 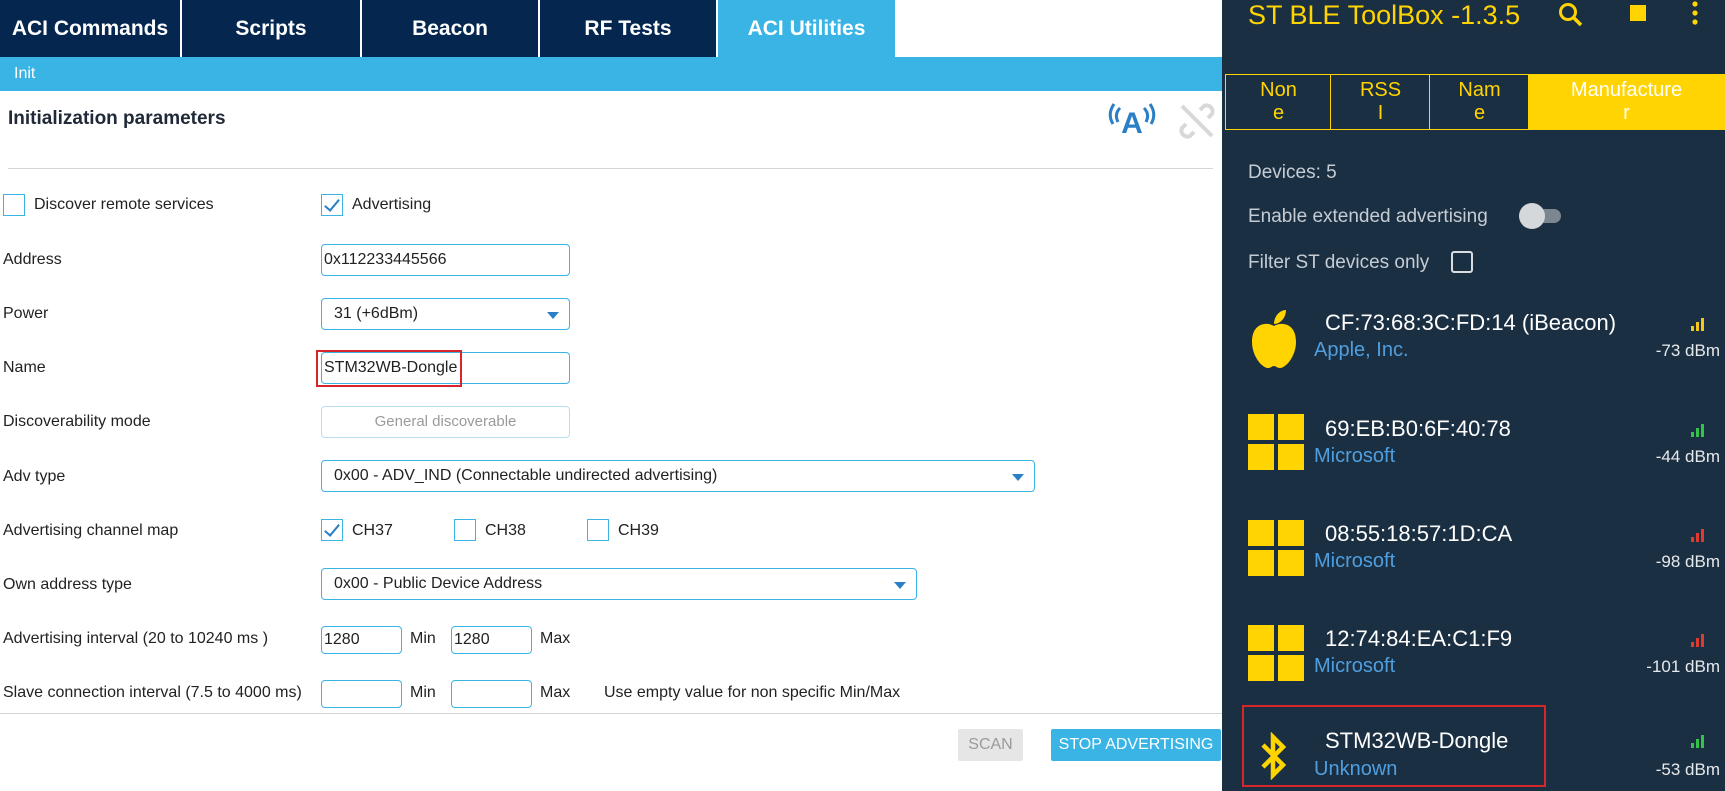 I want to click on ch38-checkbox, so click(x=465, y=530).